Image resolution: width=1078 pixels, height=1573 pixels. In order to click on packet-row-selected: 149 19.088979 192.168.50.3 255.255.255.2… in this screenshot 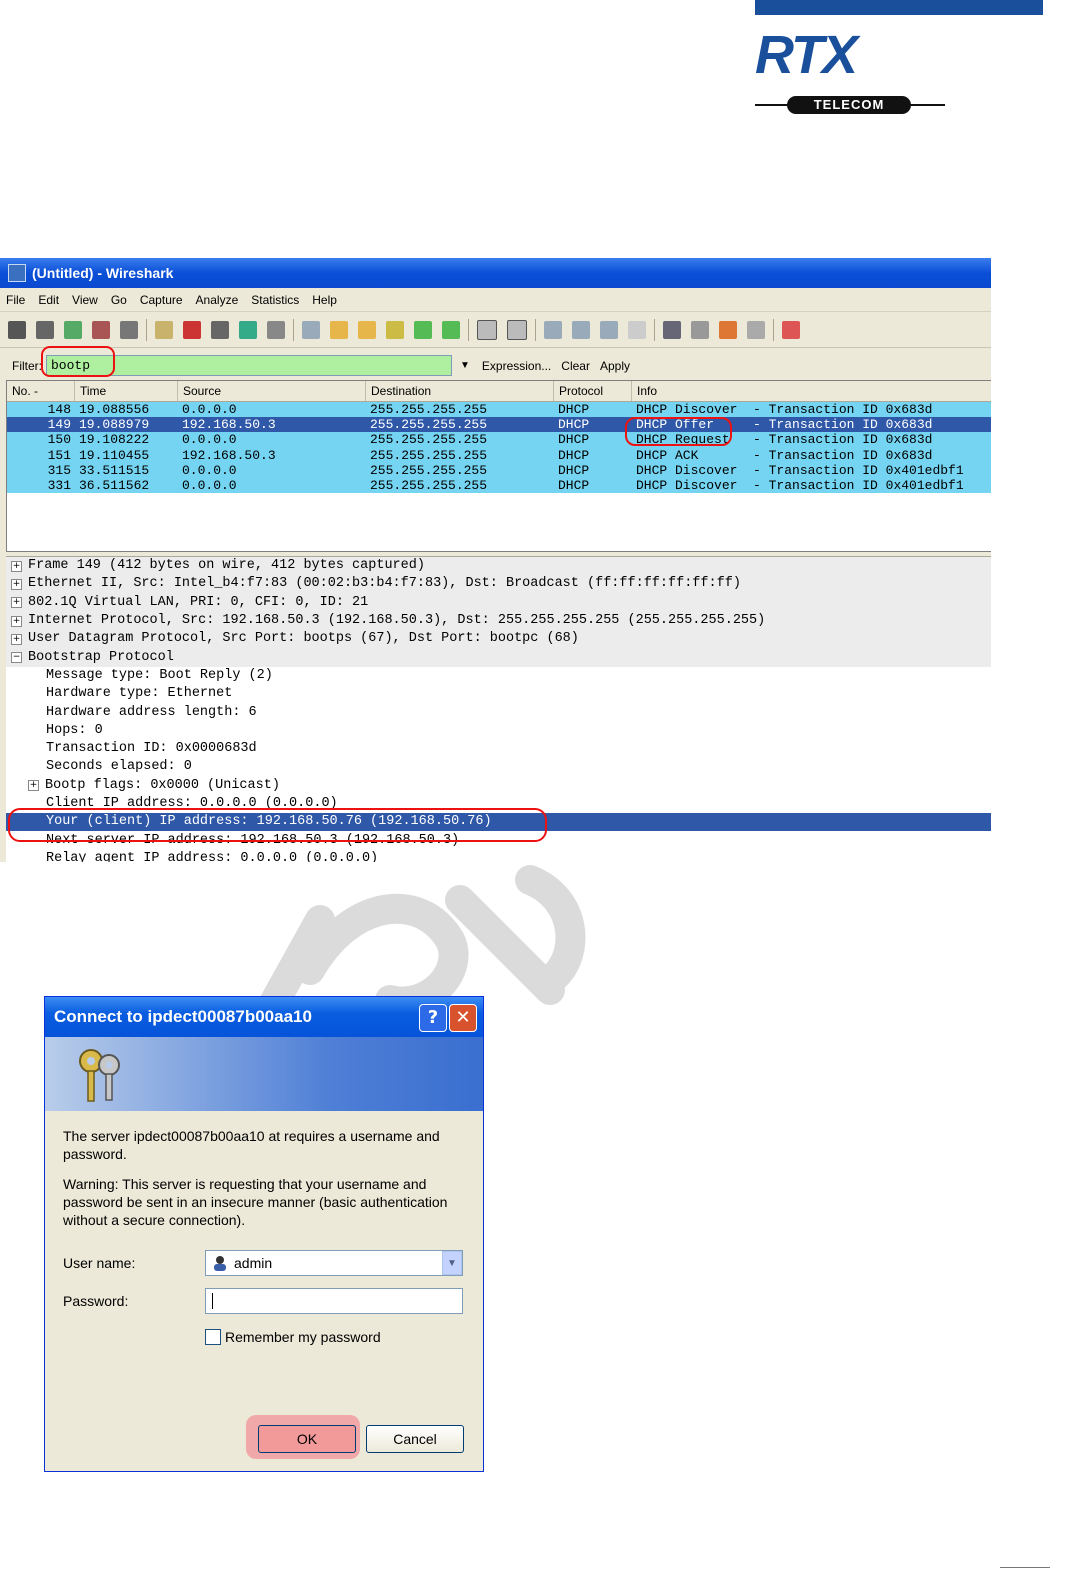, I will do `click(499, 425)`.